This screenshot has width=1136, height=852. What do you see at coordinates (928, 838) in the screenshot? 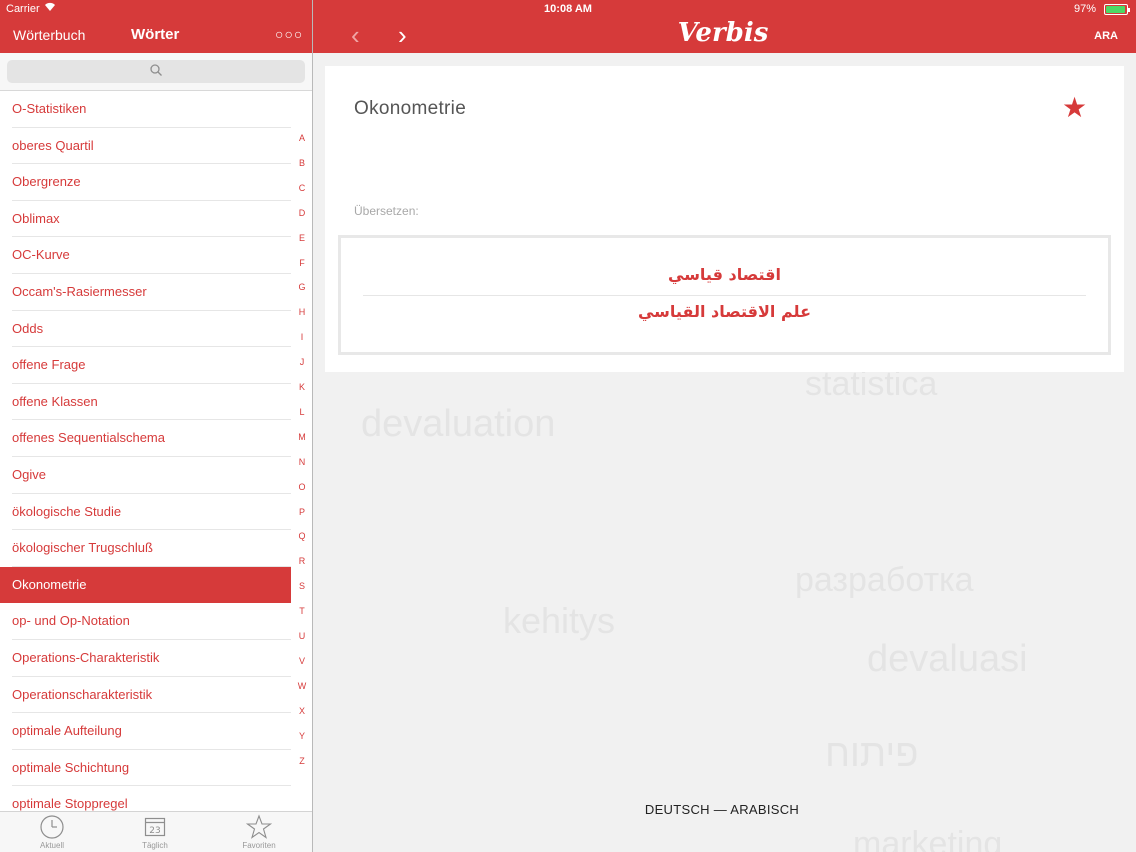
I see `background-word: marketing` at bounding box center [928, 838].